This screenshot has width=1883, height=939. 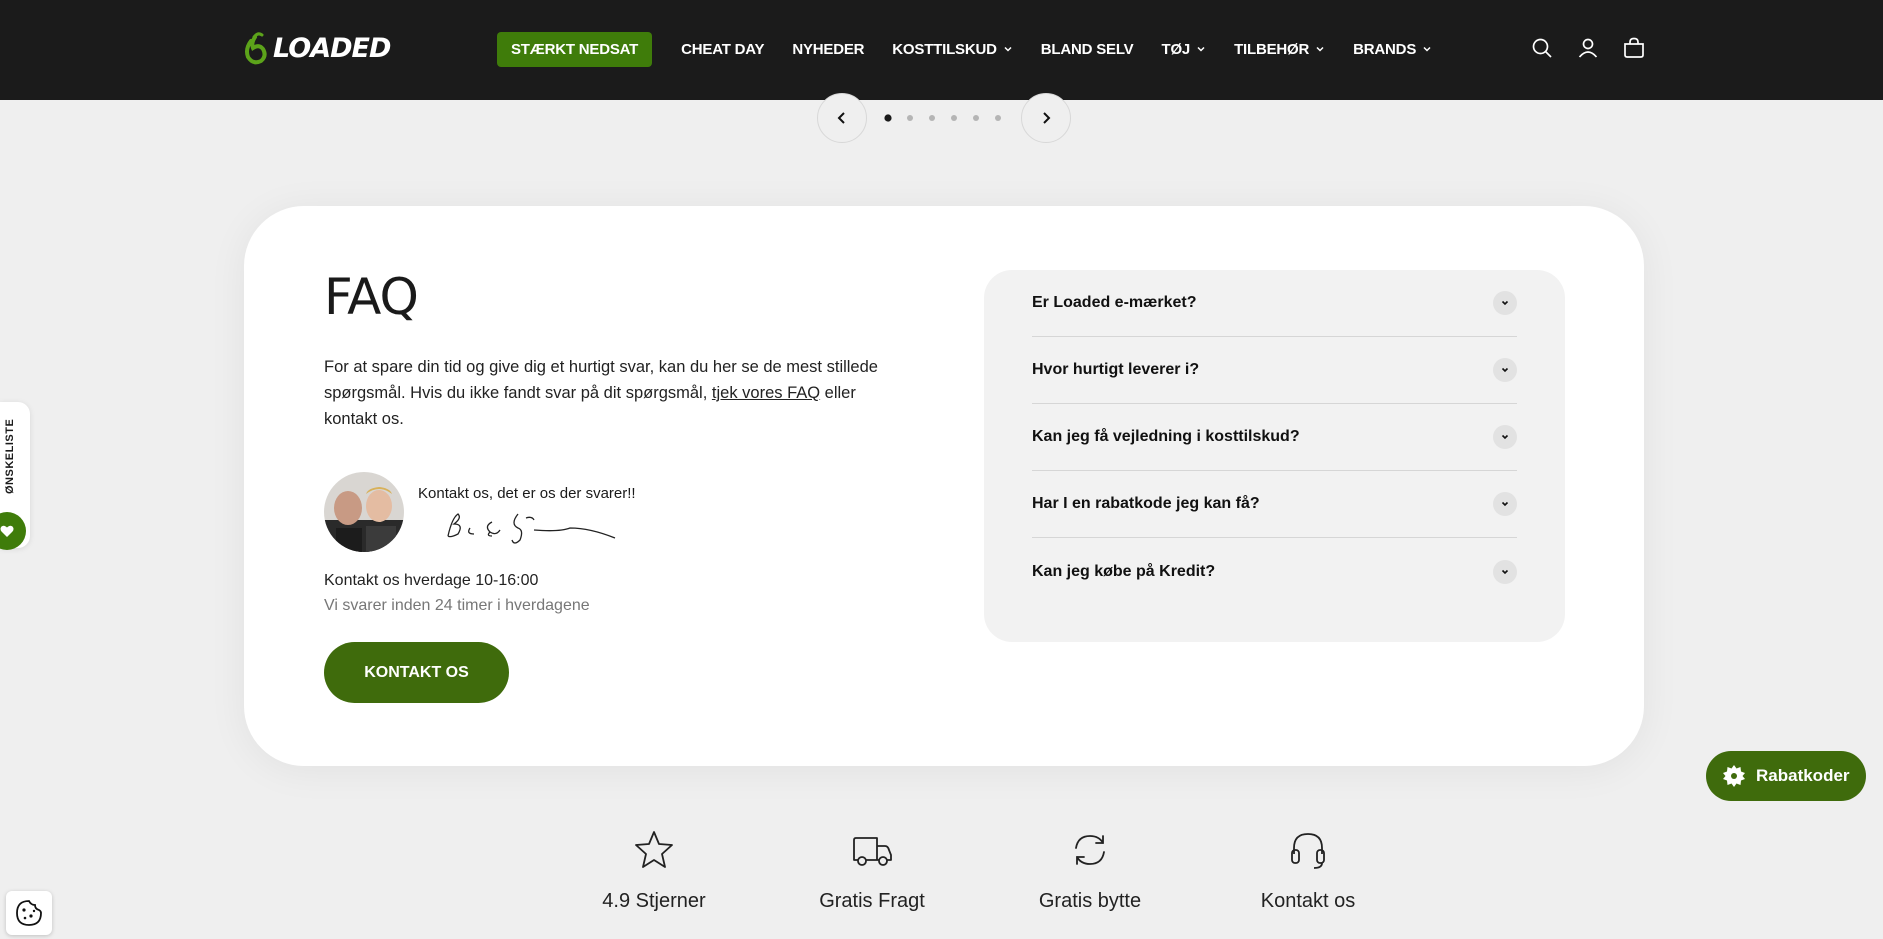 I want to click on wishlist-tab: ØNSKELISTE, so click(x=15, y=476).